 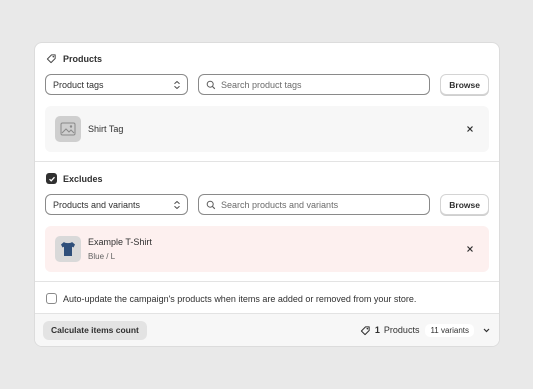 I want to click on products-section-header: Products, so click(x=74, y=58).